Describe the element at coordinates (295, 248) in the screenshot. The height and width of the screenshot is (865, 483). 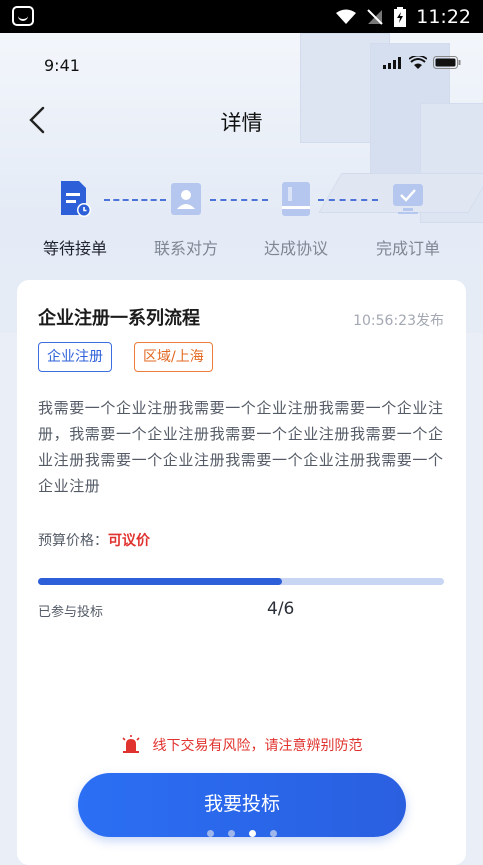
I see `step-label: 达成协议` at that location.